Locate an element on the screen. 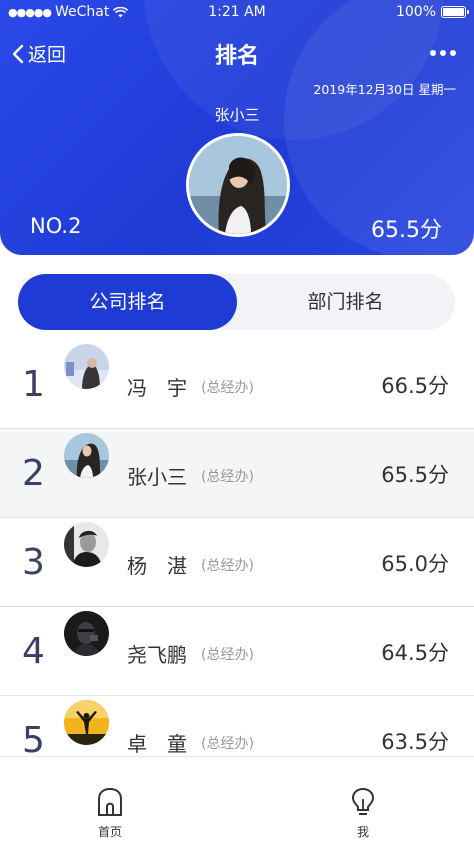  ranking-row: 1 冯 宇 (总经办) 66.5分 is located at coordinates (237, 384).